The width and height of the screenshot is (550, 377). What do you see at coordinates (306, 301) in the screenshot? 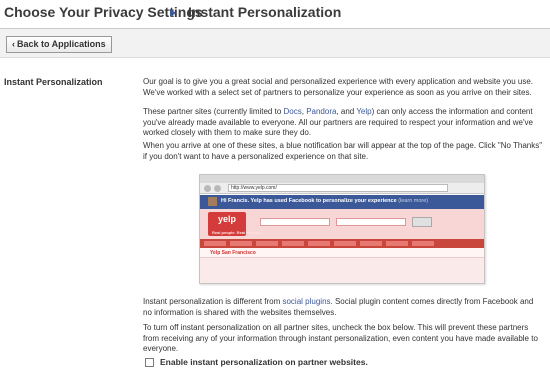
I see `social-plugins-link: social plugins` at bounding box center [306, 301].